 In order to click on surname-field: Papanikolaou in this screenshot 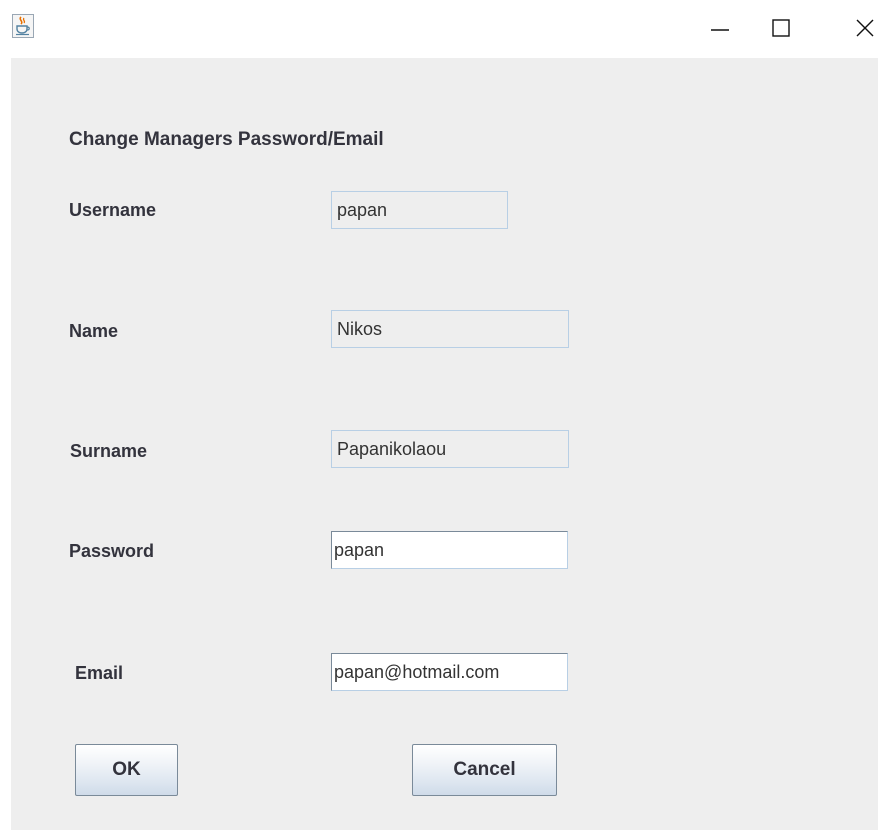, I will do `click(450, 449)`.